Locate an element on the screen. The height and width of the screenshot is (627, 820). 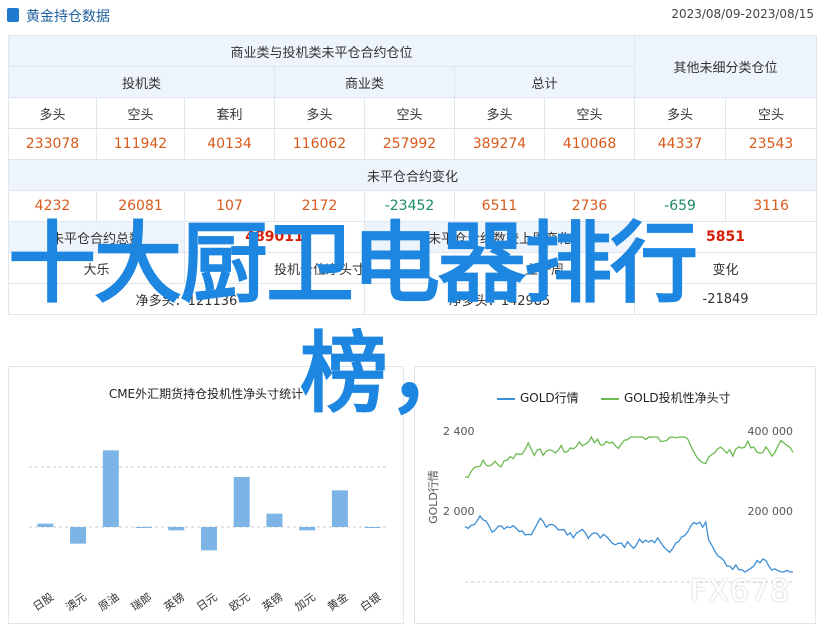
change-cell: -659 is located at coordinates (680, 206).